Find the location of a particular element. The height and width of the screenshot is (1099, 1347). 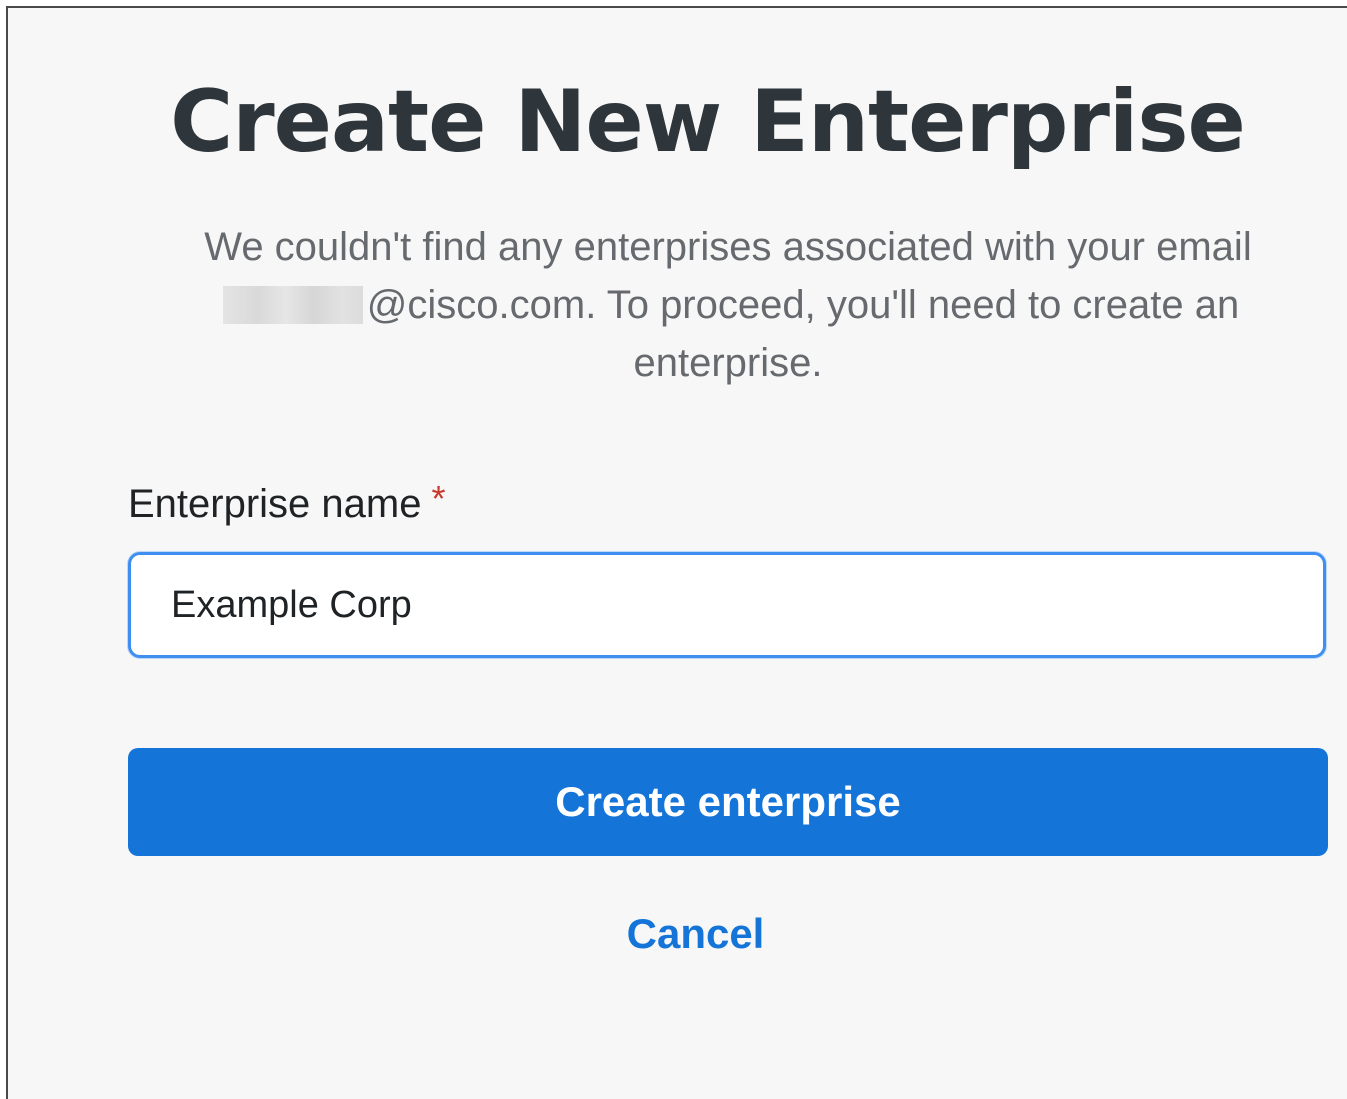

enterprise-name-label: Enterprise name * is located at coordinates (287, 502).